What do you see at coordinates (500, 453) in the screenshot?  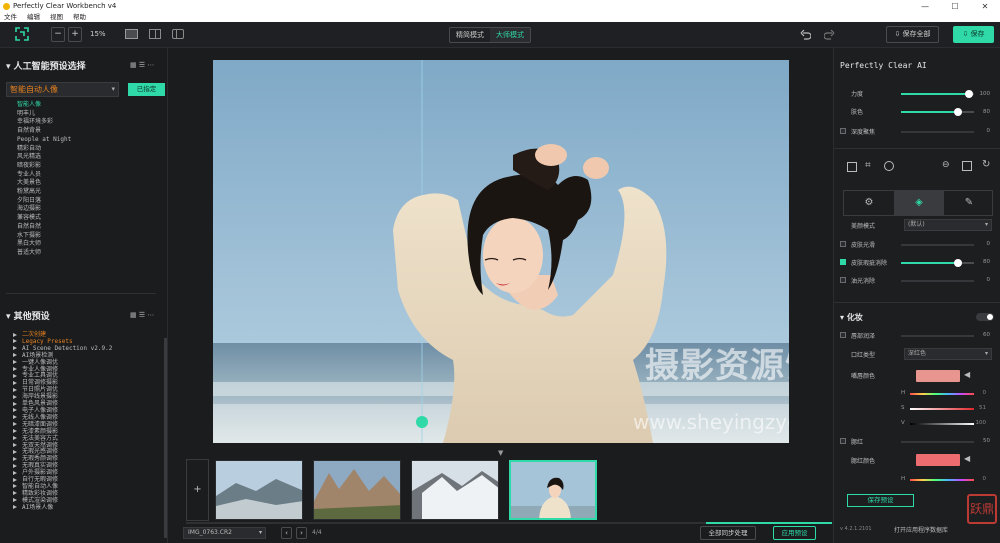 I see `collapse-filmstrip-icon: ▼` at bounding box center [500, 453].